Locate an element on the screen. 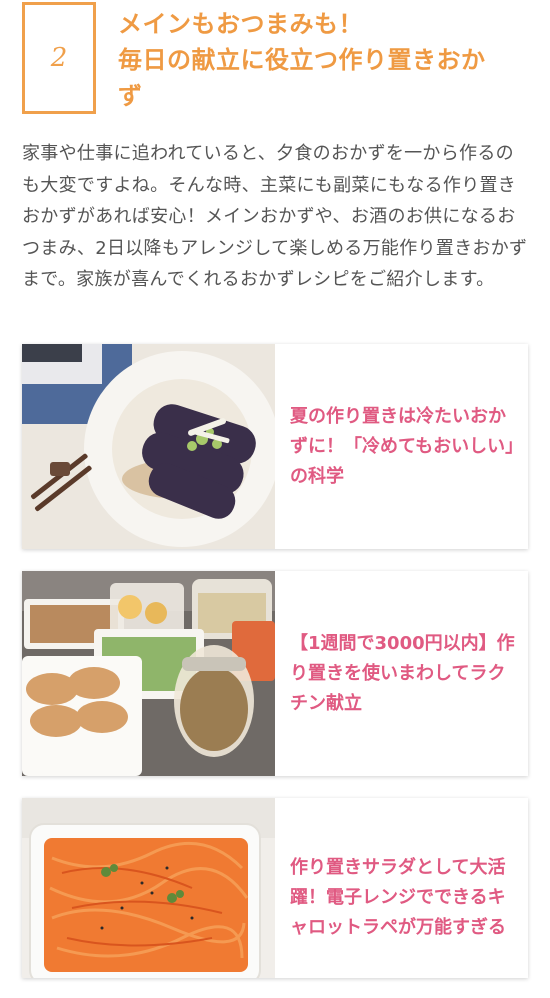 This screenshot has height=998, width=550. article-title: 作り置きサラダとして大活躍！電子レンジでできるキャロットラペが万能すぎる is located at coordinates (406, 898).